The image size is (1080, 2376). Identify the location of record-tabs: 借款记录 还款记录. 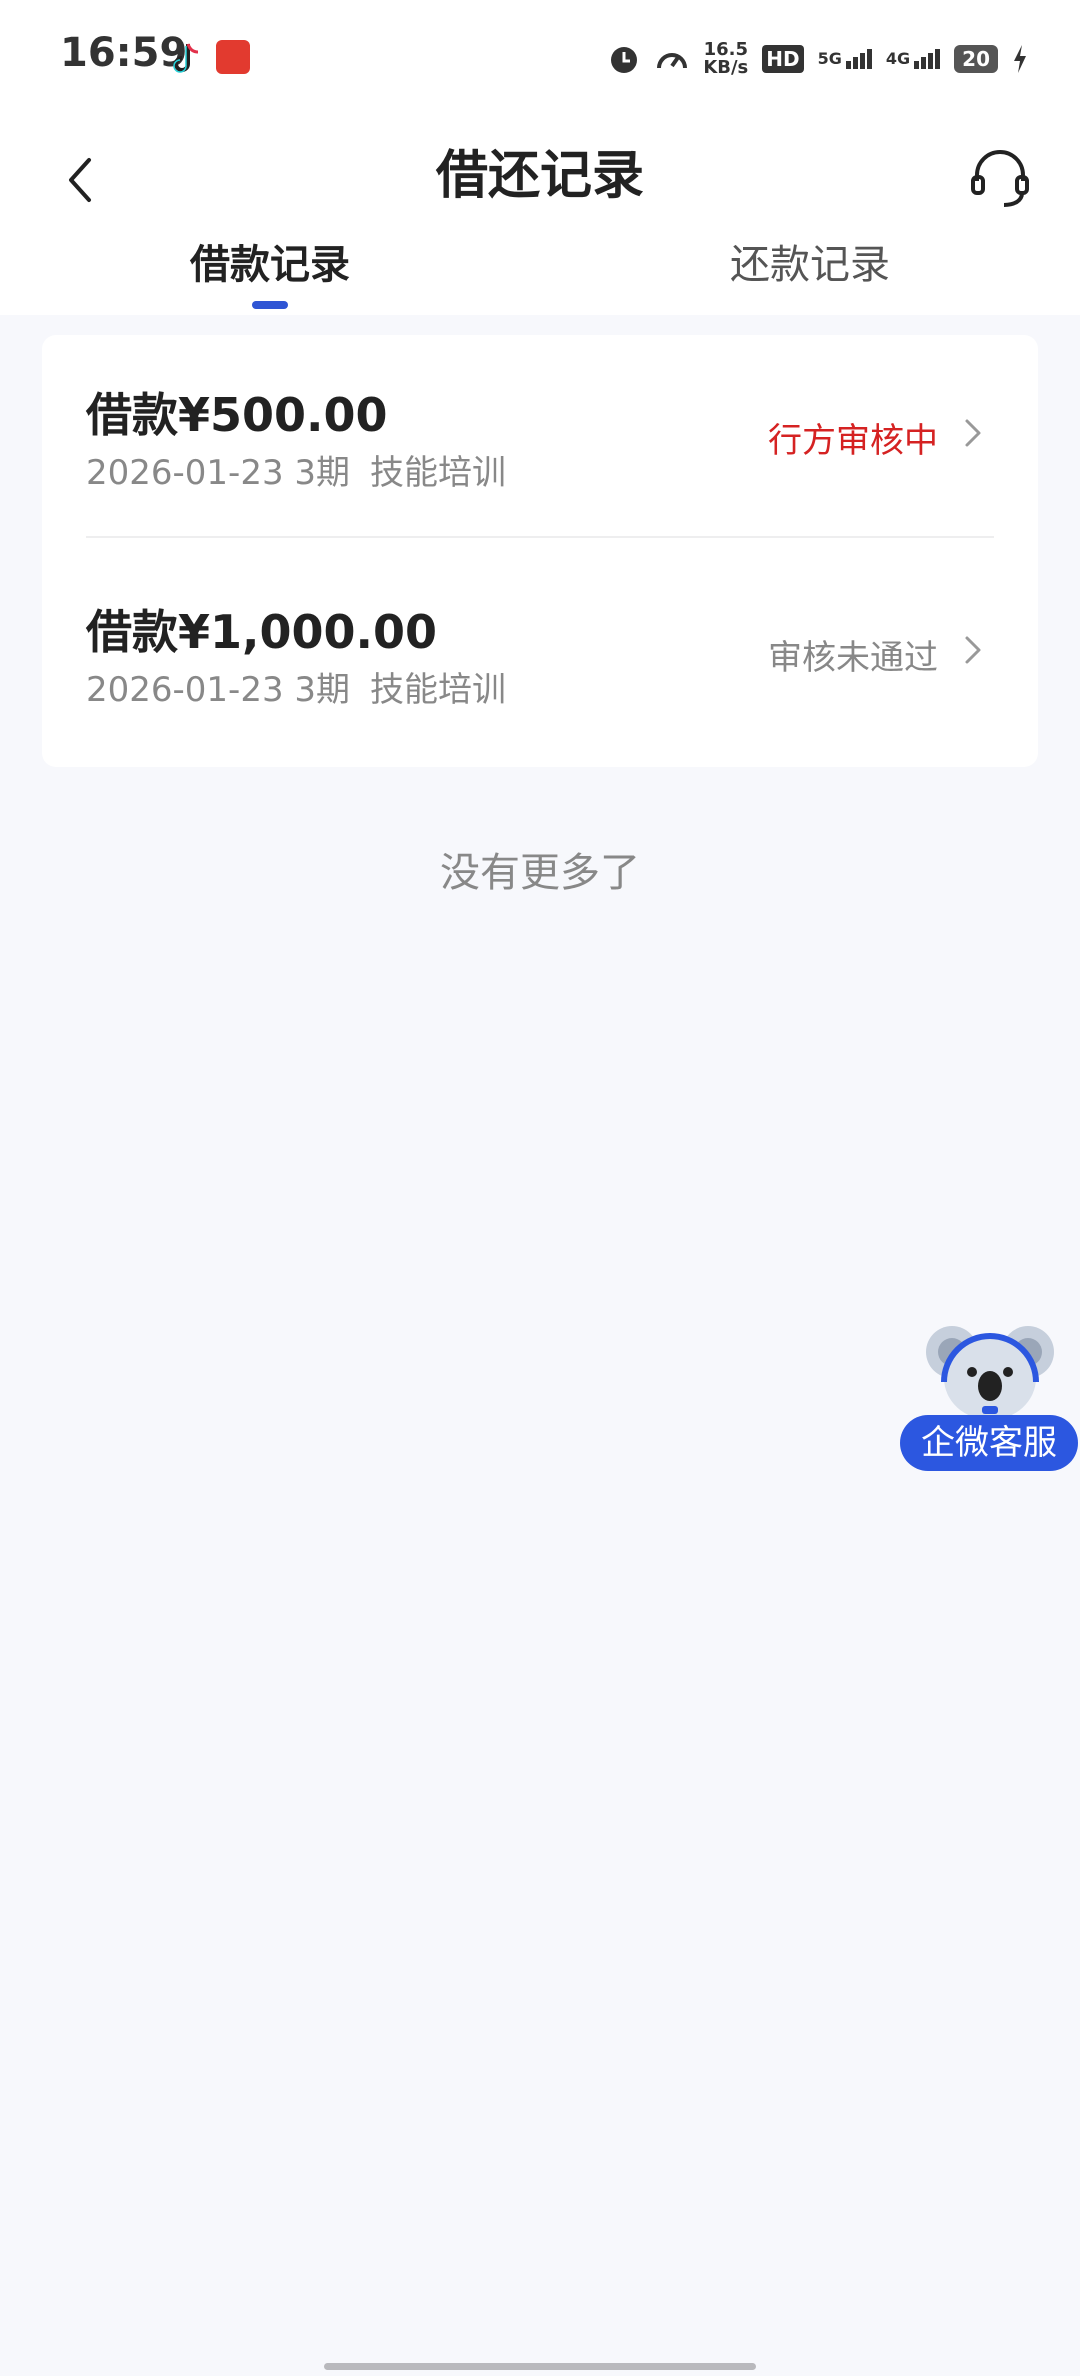
(540, 275).